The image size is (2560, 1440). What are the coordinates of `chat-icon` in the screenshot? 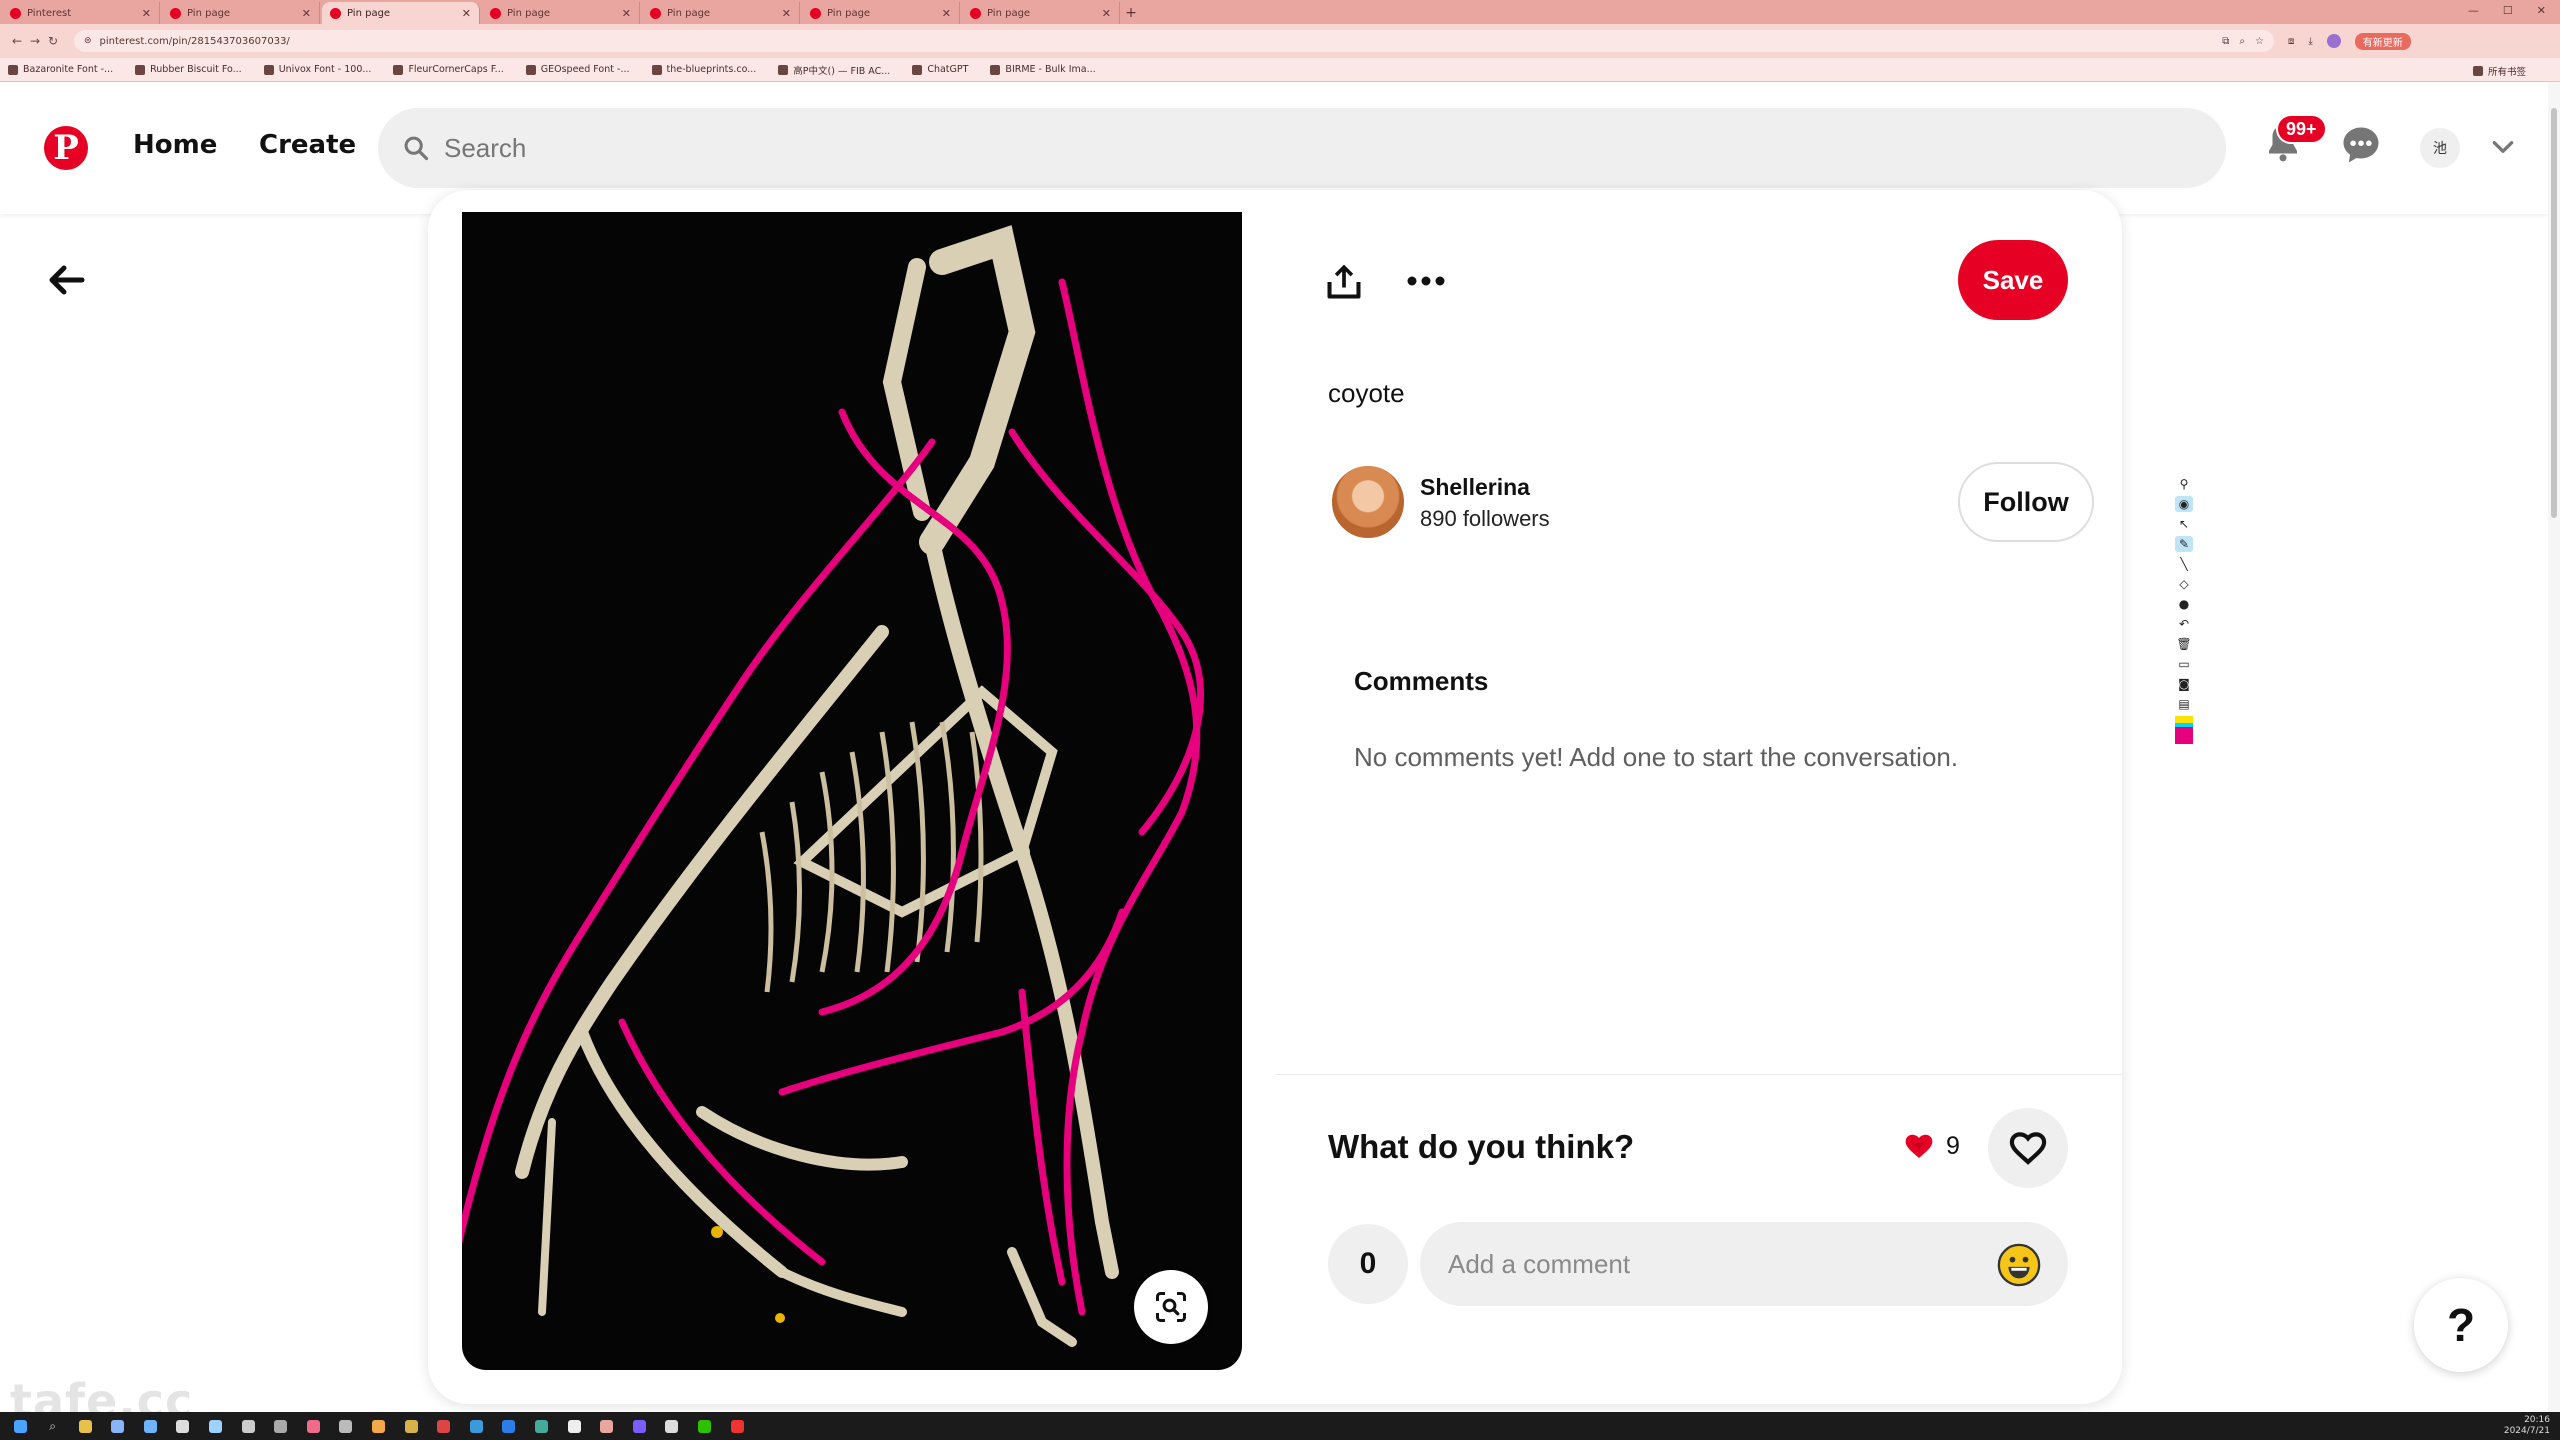 It's located at (2361, 145).